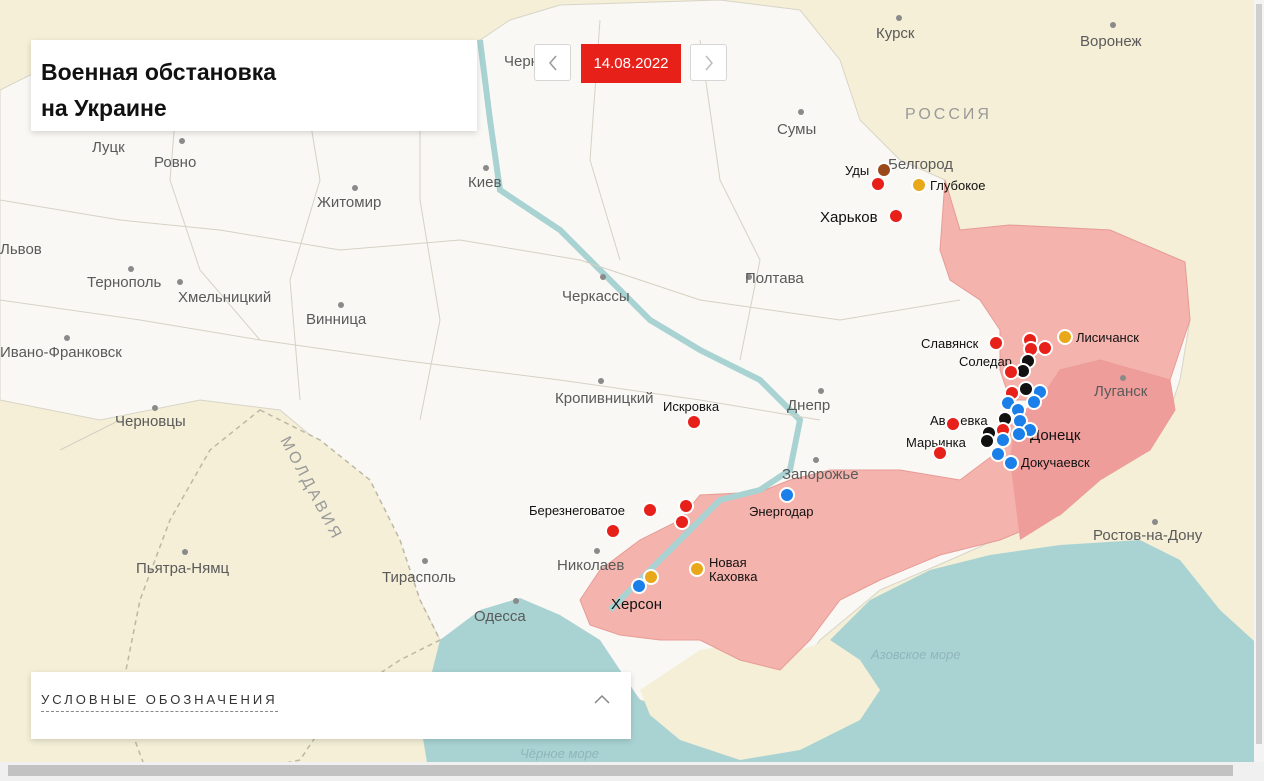 The image size is (1264, 781). What do you see at coordinates (774, 278) in the screenshot?
I see `label-poltava: Полтава` at bounding box center [774, 278].